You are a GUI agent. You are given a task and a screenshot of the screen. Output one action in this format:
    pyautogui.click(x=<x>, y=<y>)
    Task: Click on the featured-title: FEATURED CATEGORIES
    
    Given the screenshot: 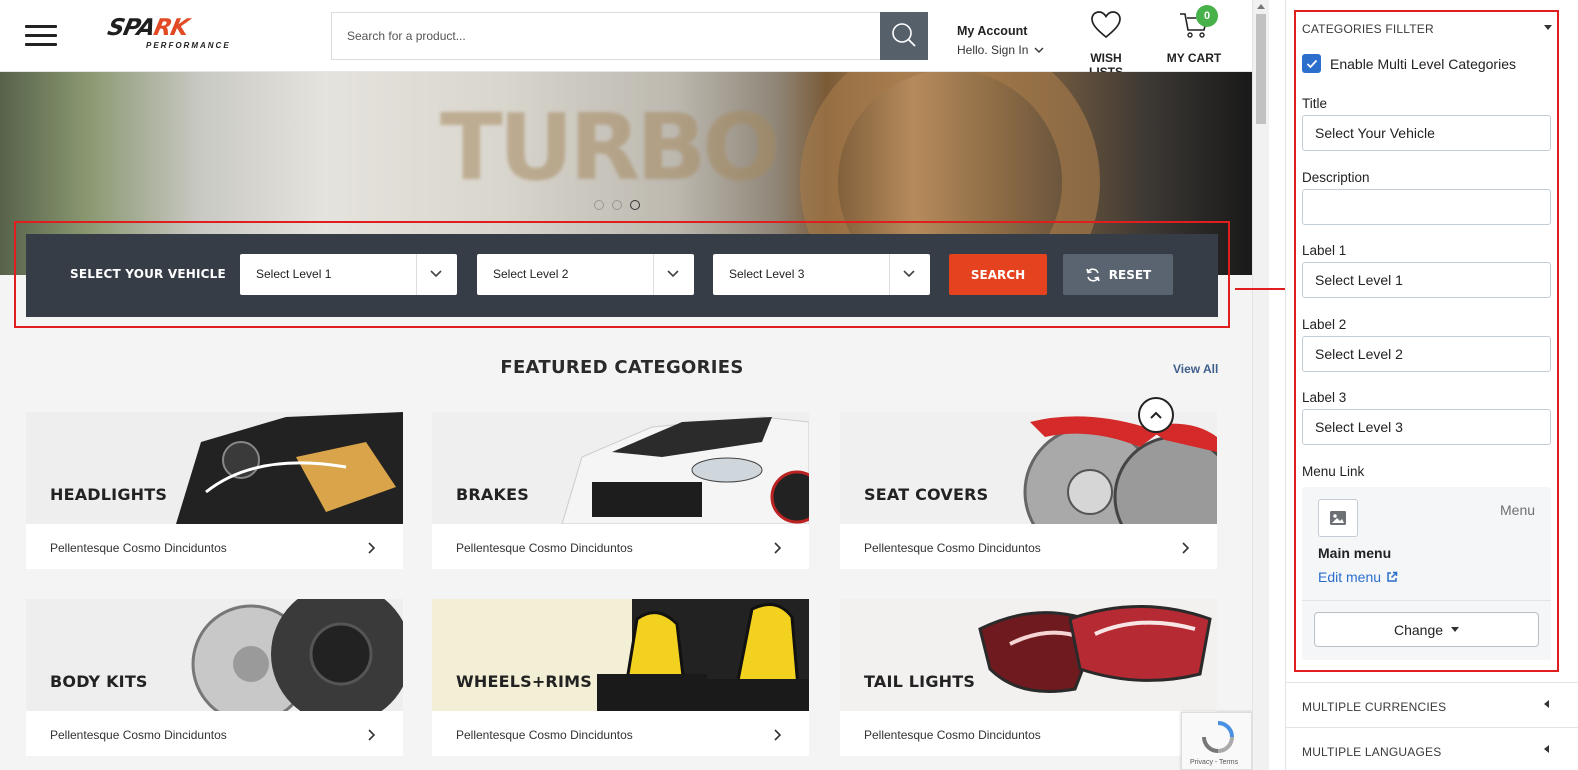 What is the action you would take?
    pyautogui.click(x=622, y=367)
    